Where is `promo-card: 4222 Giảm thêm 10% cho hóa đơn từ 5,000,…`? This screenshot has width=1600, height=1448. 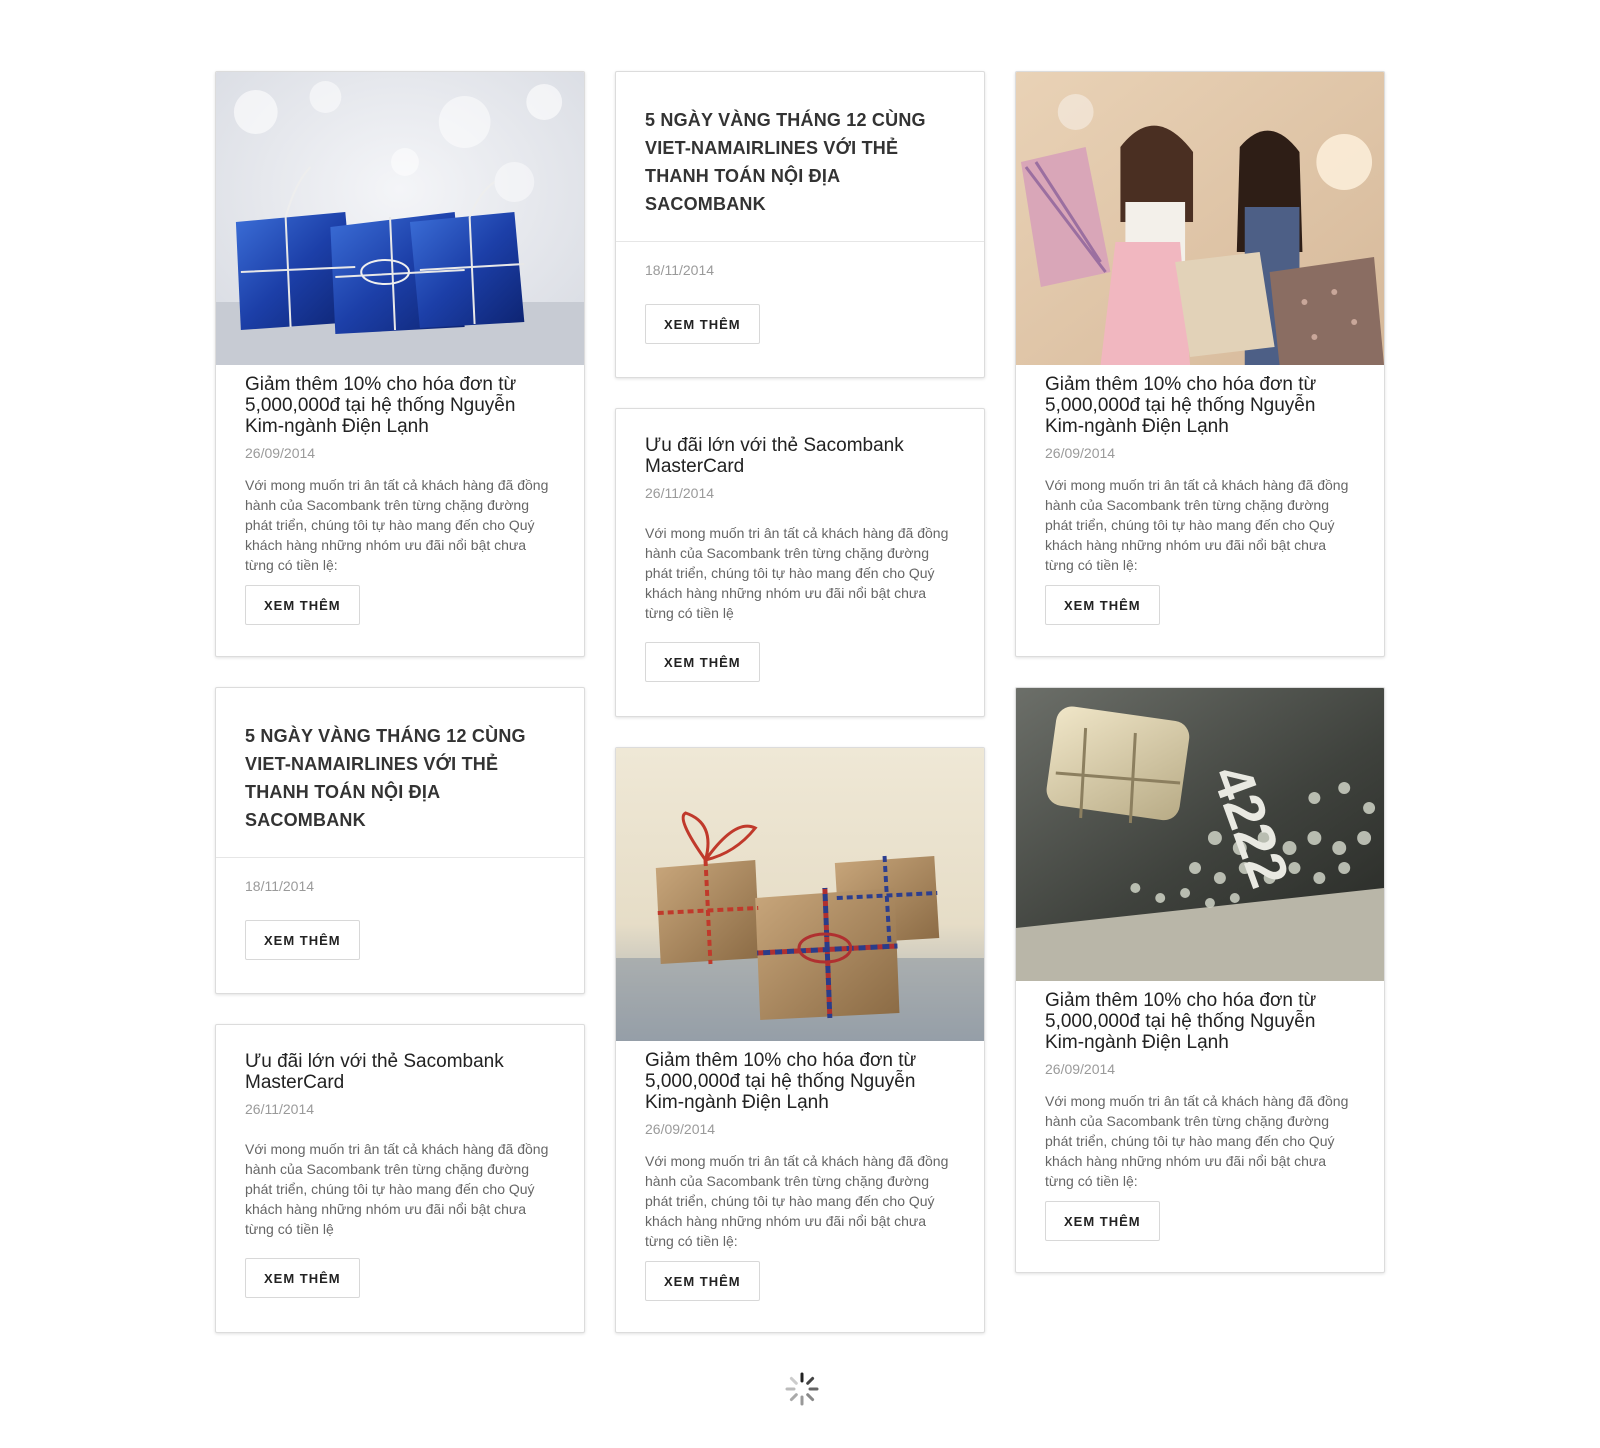
promo-card: 4222 Giảm thêm 10% cho hóa đơn từ 5,000,… is located at coordinates (1200, 980).